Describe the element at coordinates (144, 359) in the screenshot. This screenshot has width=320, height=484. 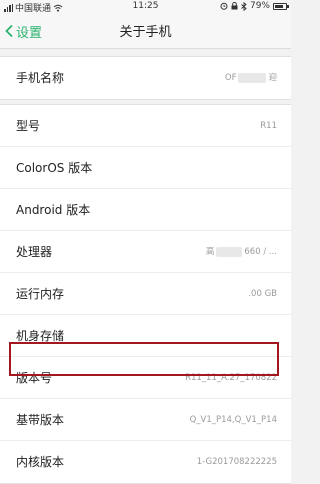
I see `build-number-highlight` at that location.